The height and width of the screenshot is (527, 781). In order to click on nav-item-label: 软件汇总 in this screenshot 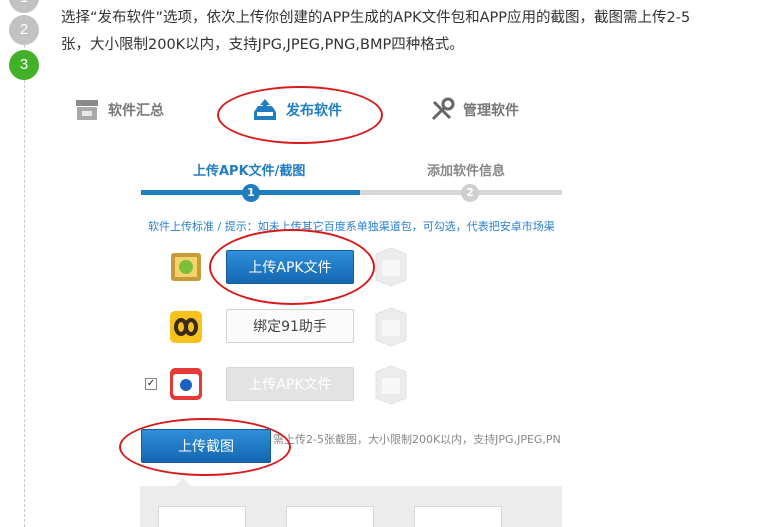, I will do `click(136, 111)`.